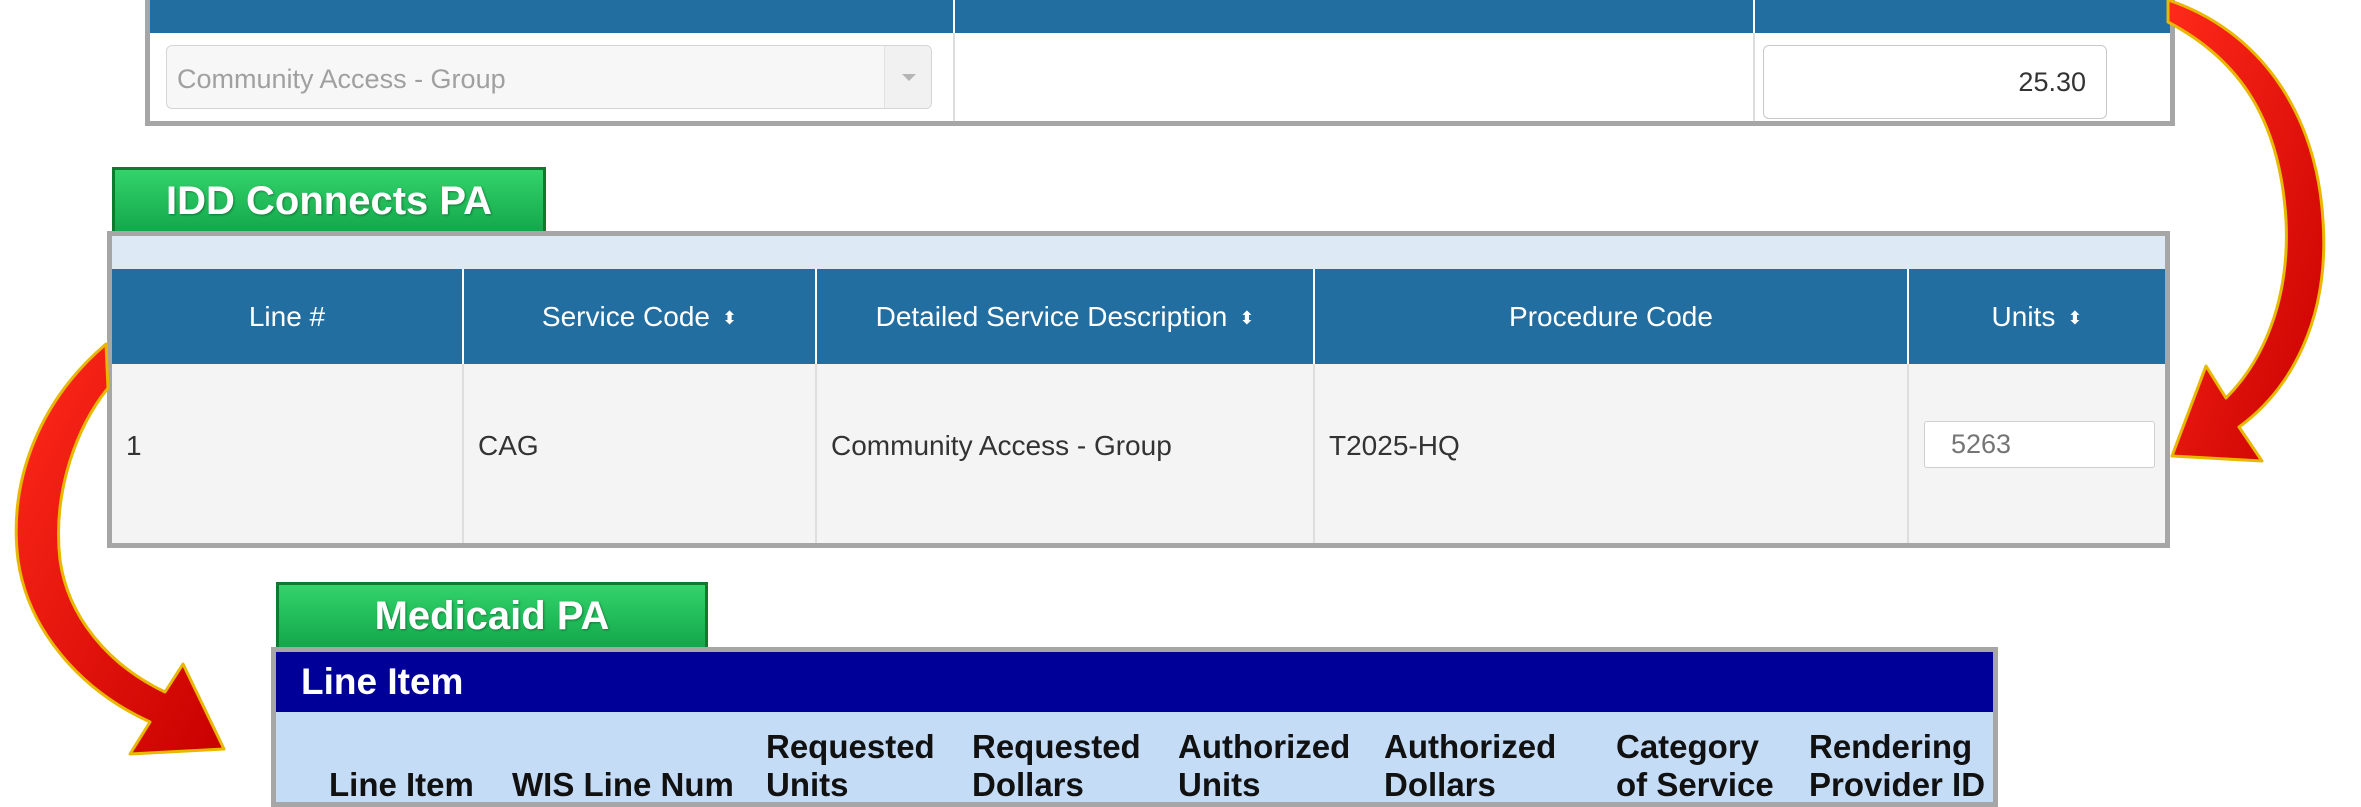  I want to click on rate-table-header, so click(1160, 16).